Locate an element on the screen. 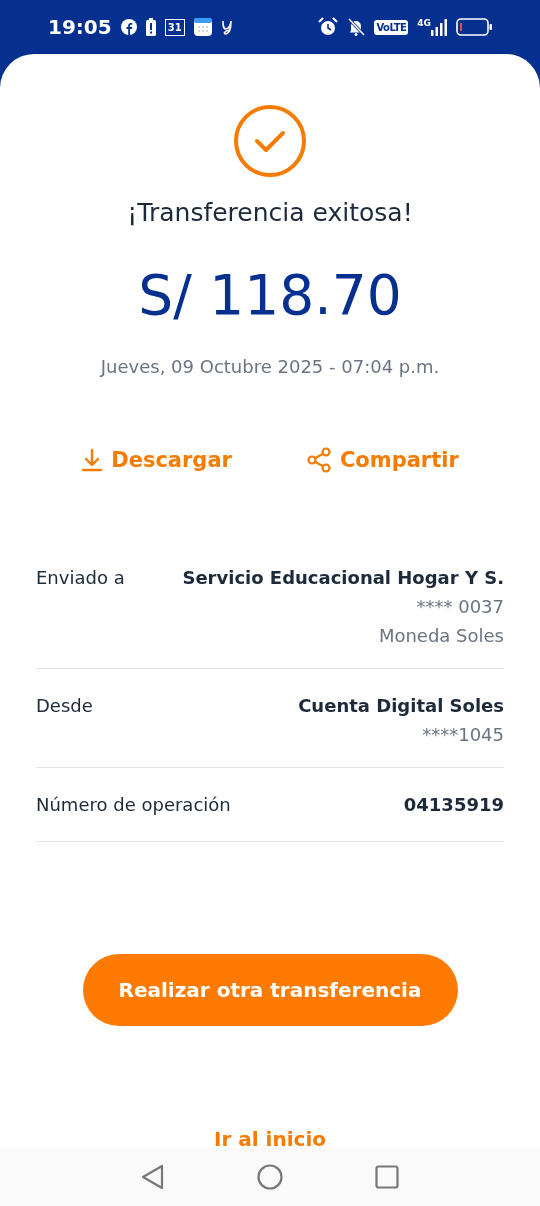 The width and height of the screenshot is (540, 1206). alarm-icon is located at coordinates (328, 27).